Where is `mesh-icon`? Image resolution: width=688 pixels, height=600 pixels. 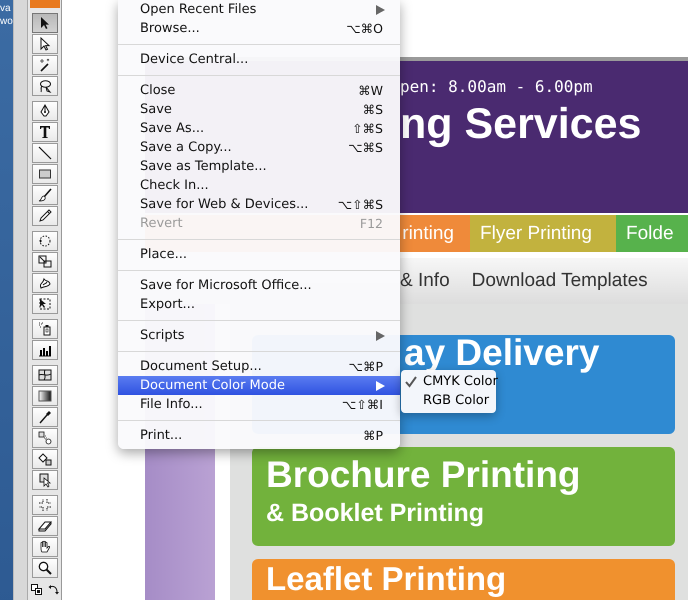
mesh-icon is located at coordinates (44, 375).